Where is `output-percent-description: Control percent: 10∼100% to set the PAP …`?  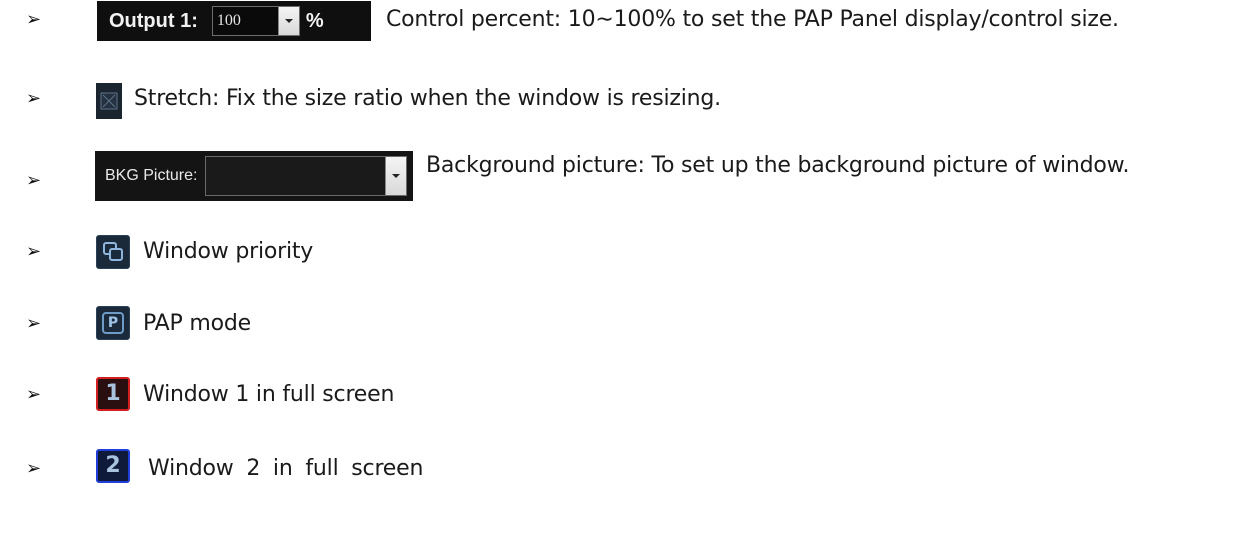
output-percent-description: Control percent: 10∼100% to set the PAP … is located at coordinates (752, 19).